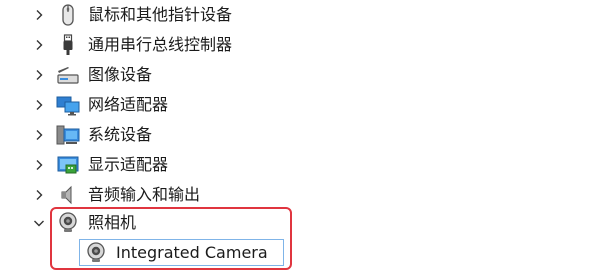 The height and width of the screenshot is (273, 600). What do you see at coordinates (300, 223) in the screenshot?
I see `tree-item-cameras: 照相机` at bounding box center [300, 223].